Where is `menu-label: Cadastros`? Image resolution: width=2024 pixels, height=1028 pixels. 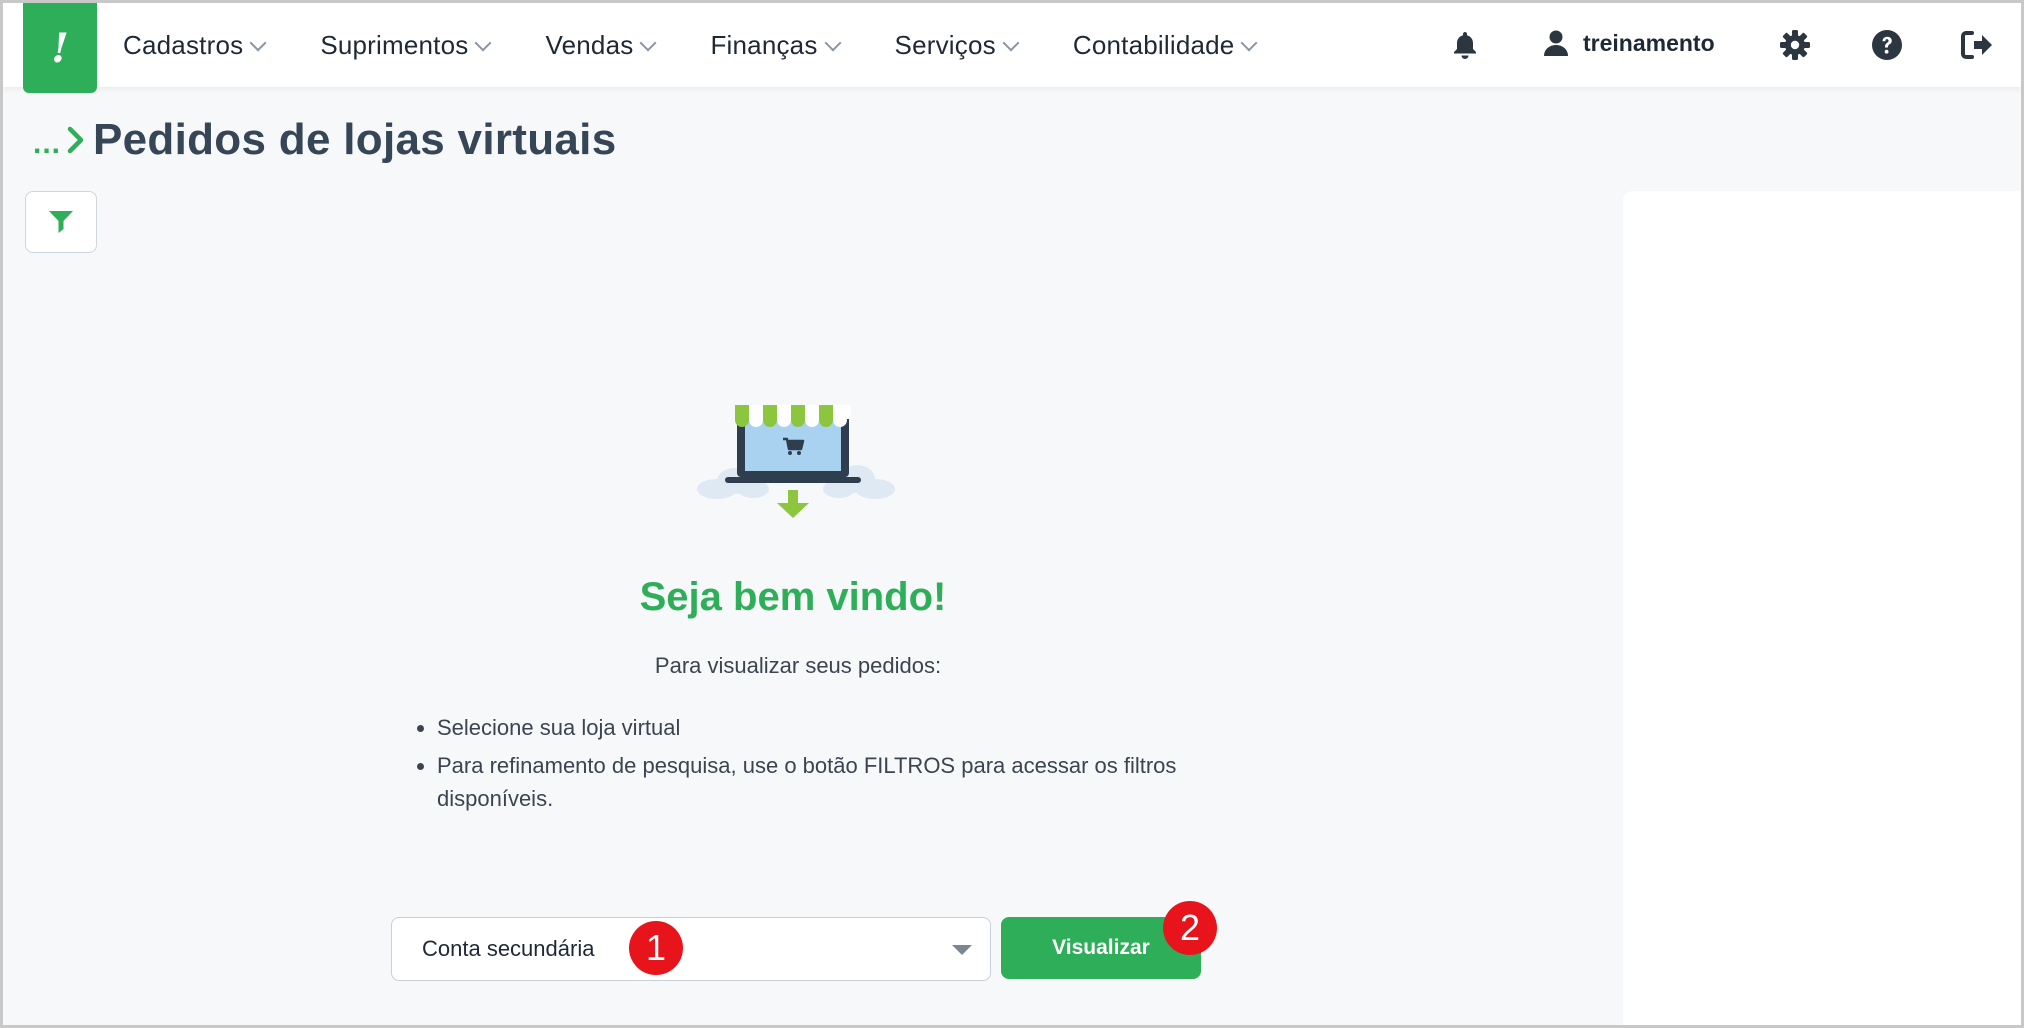 menu-label: Cadastros is located at coordinates (183, 44).